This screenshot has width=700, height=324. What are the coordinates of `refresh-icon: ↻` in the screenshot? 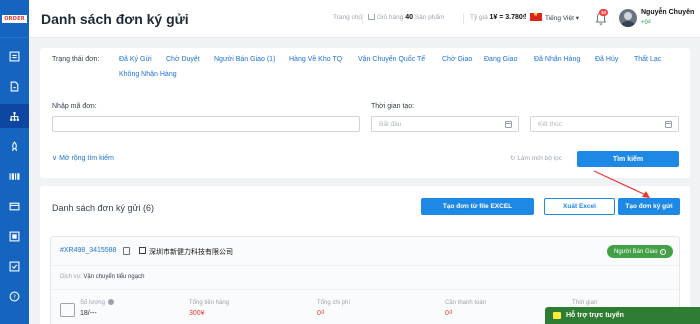 It's located at (513, 158).